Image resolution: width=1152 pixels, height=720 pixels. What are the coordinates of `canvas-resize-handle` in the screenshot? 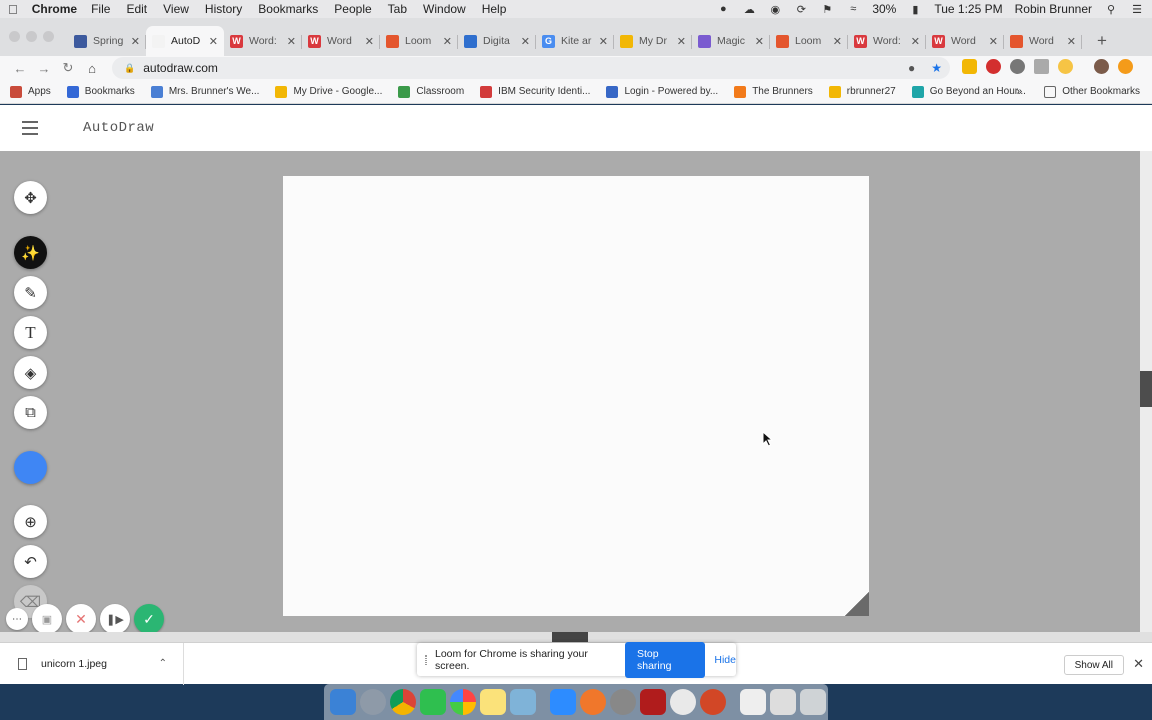 It's located at (857, 604).